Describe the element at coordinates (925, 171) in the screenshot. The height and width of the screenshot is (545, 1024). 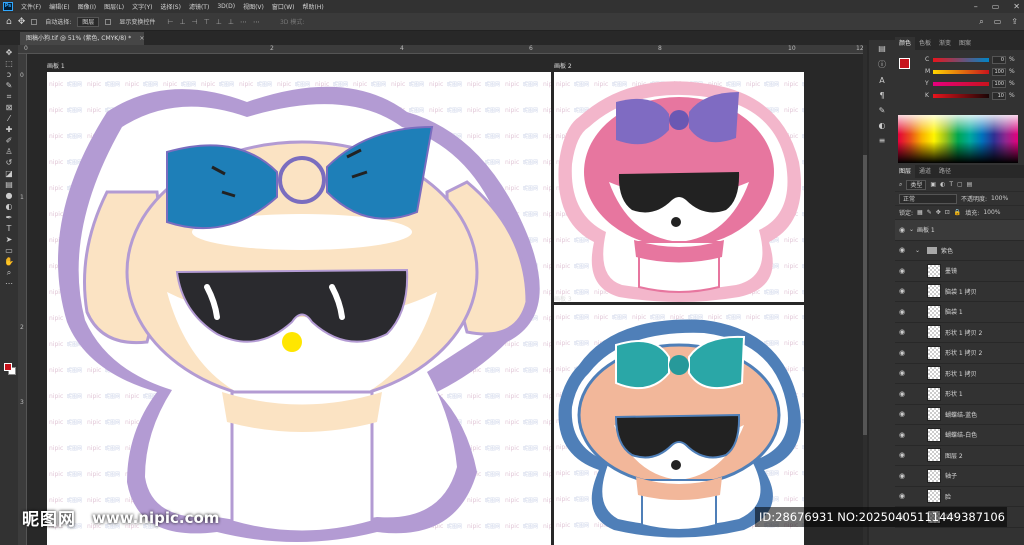
I see `tab-channels: 通道` at that location.